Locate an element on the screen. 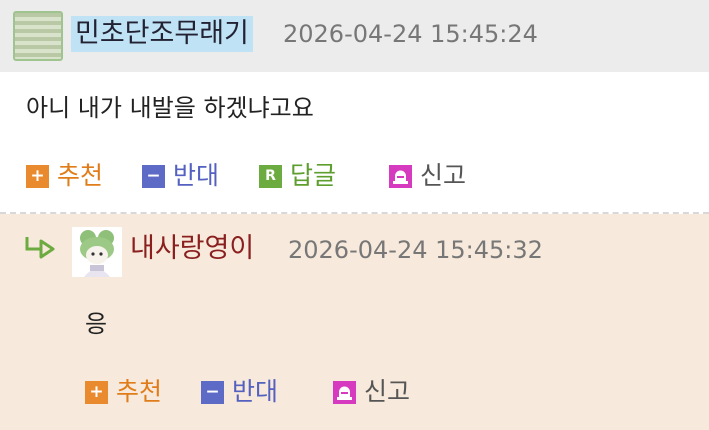 This screenshot has width=709, height=430. comment-nickname: 민초단조무래기 is located at coordinates (162, 34).